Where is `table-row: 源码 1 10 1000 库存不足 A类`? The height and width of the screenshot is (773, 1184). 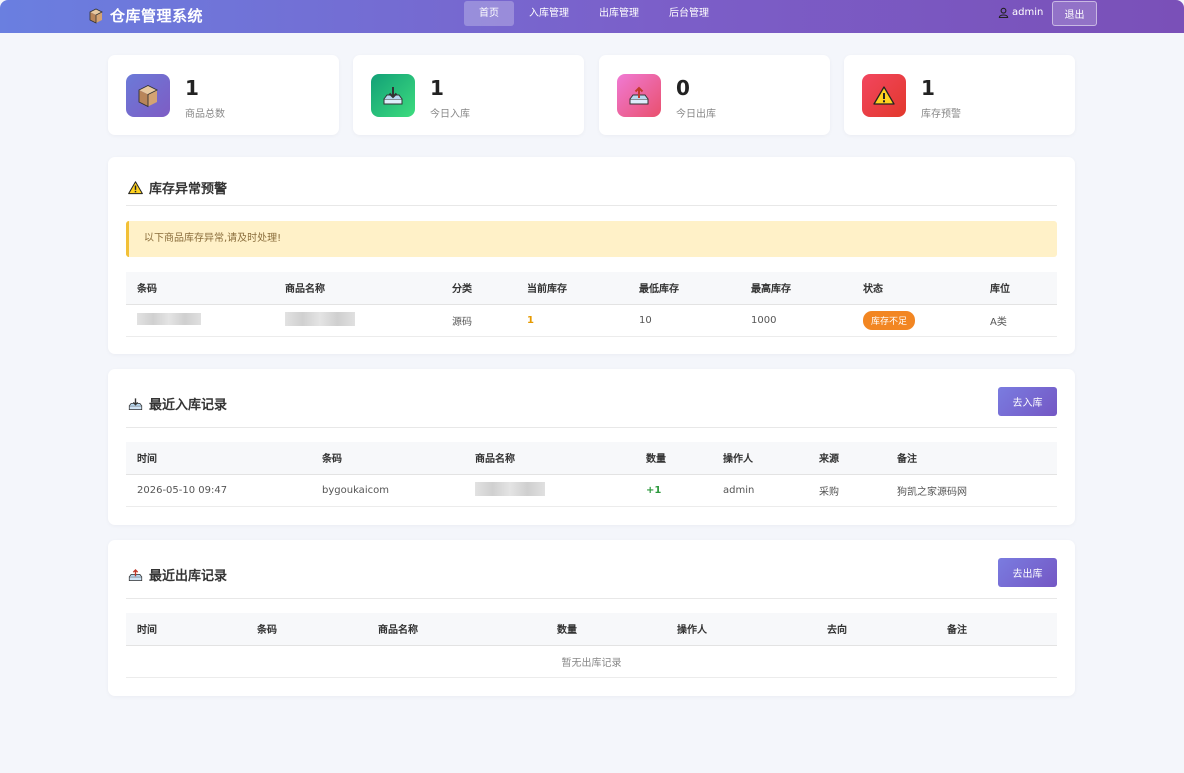 table-row: 源码 1 10 1000 库存不足 A类 is located at coordinates (591, 320).